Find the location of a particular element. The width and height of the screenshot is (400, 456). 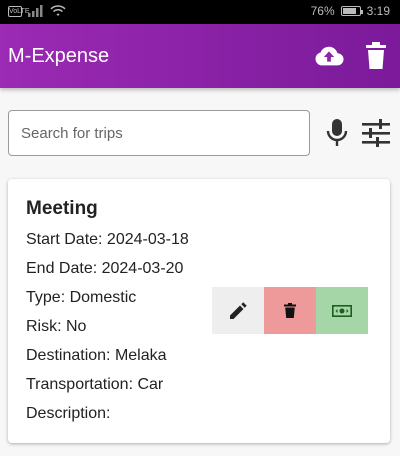

cloud-upload-icon is located at coordinates (329, 56).